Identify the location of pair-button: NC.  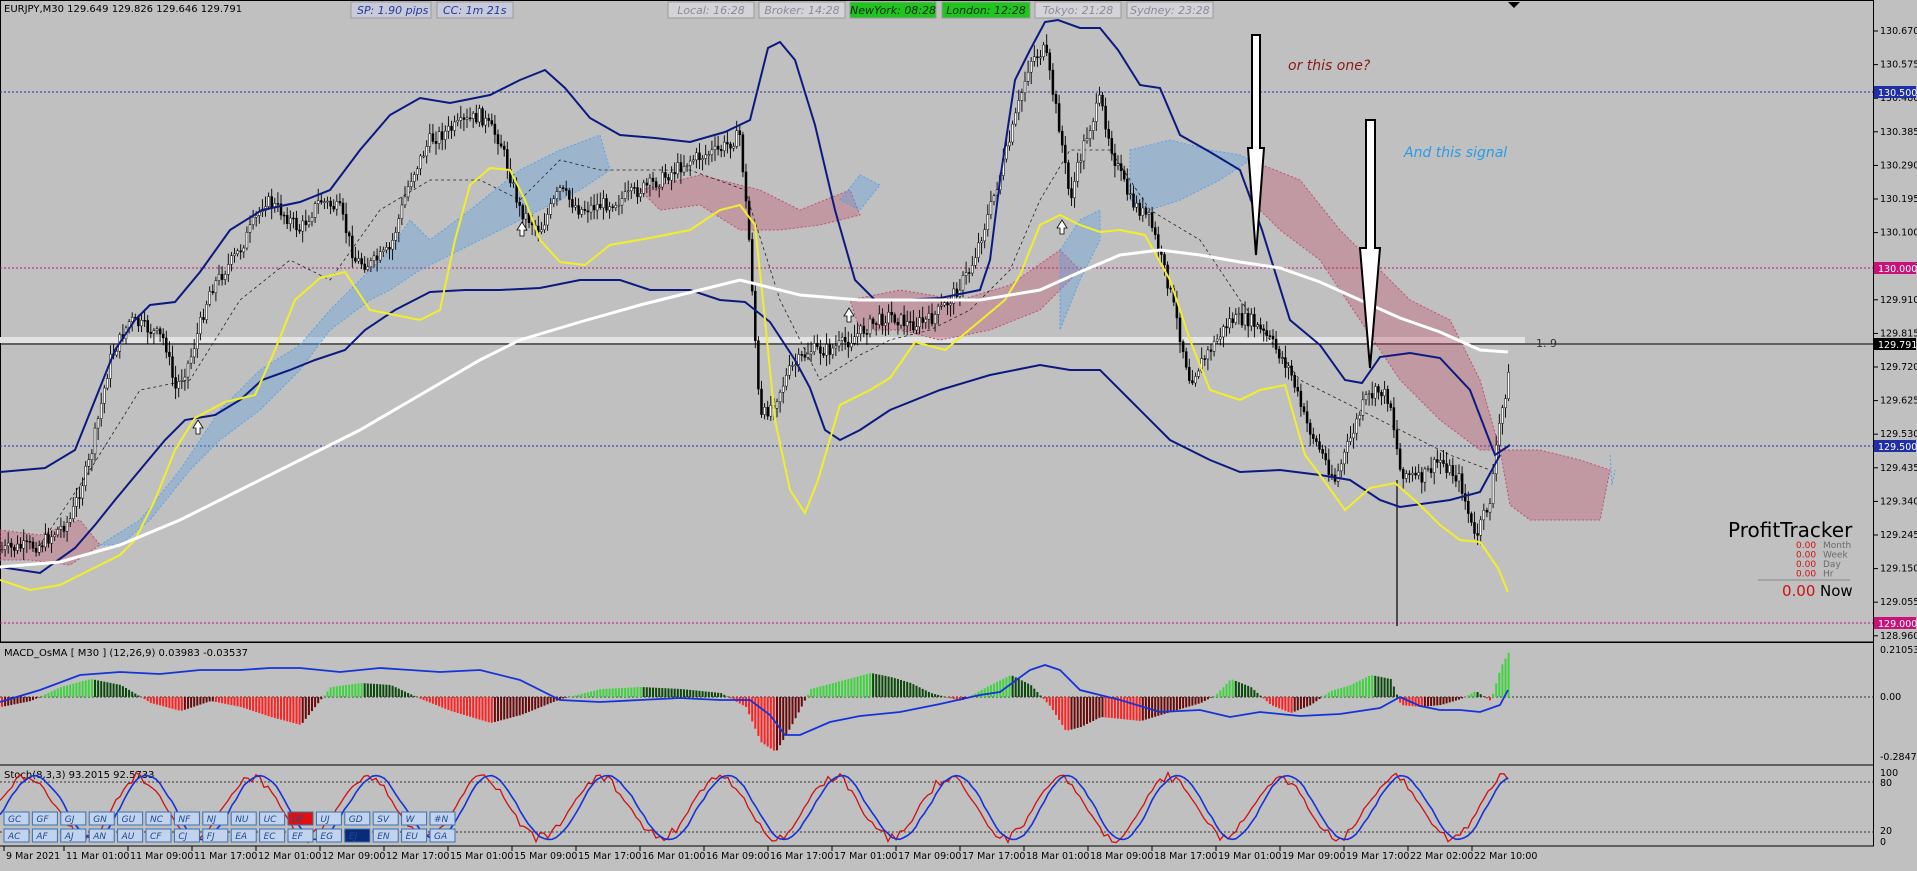
(158, 818).